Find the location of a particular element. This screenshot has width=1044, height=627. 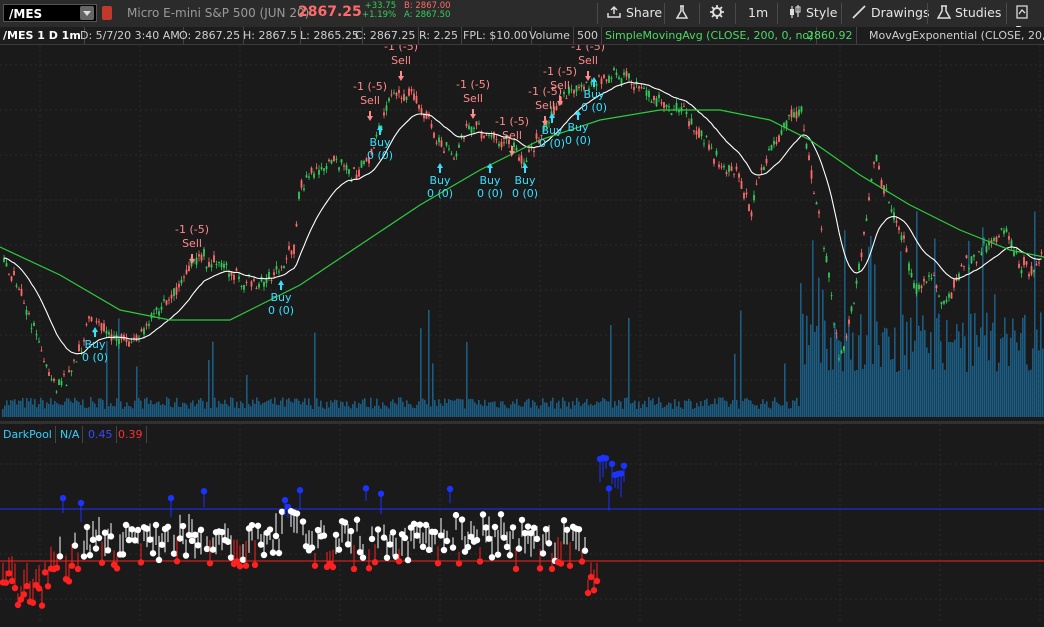

sma-study-label: SimpleMovingAvg (CLOSE, 200, 0, no) is located at coordinates (710, 35).